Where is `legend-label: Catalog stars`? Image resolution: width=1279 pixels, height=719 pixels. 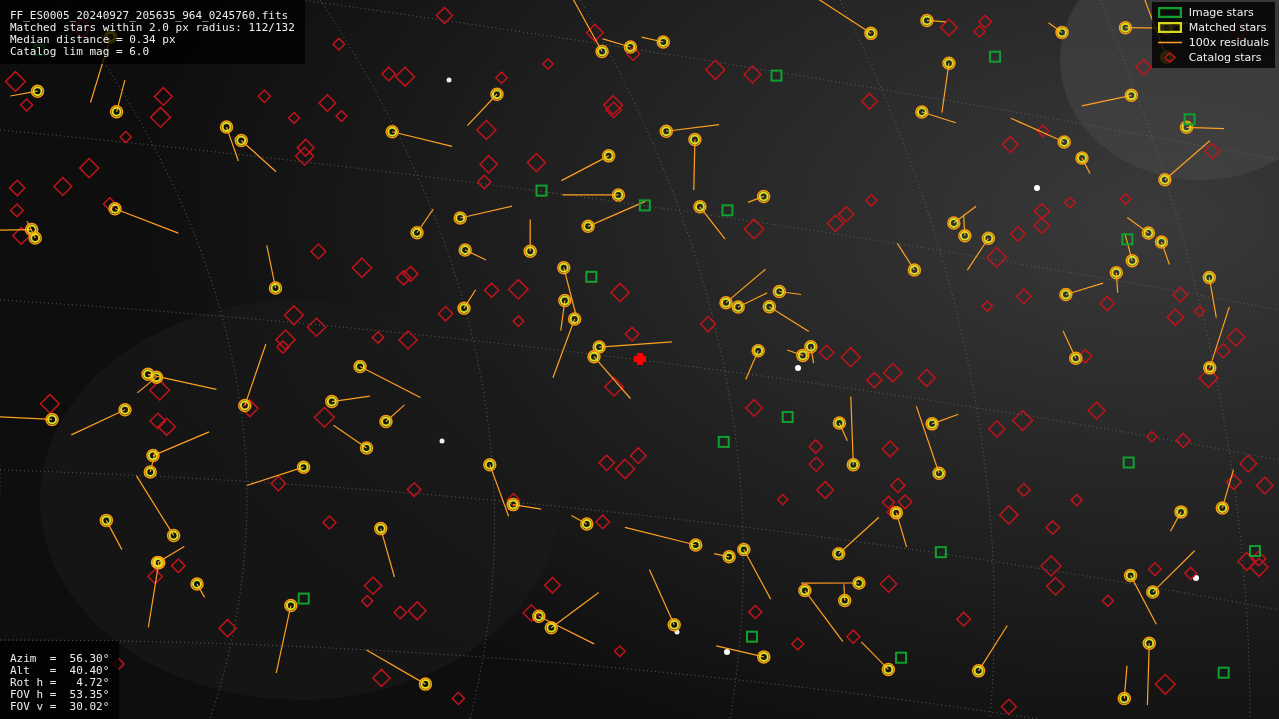 legend-label: Catalog stars is located at coordinates (1225, 57).